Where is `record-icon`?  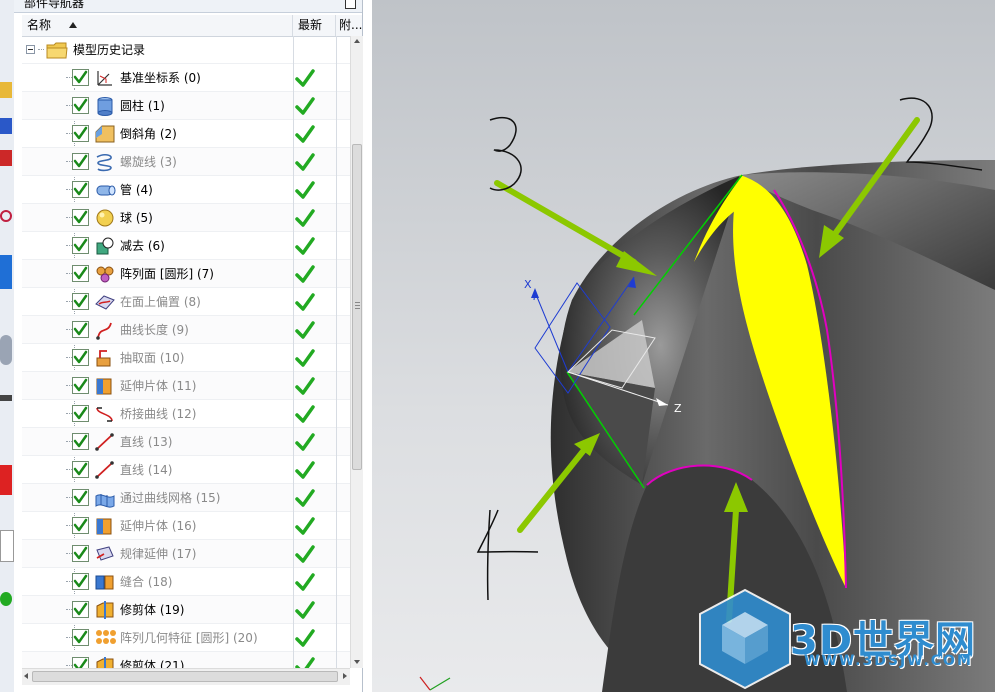 record-icon is located at coordinates (6, 216).